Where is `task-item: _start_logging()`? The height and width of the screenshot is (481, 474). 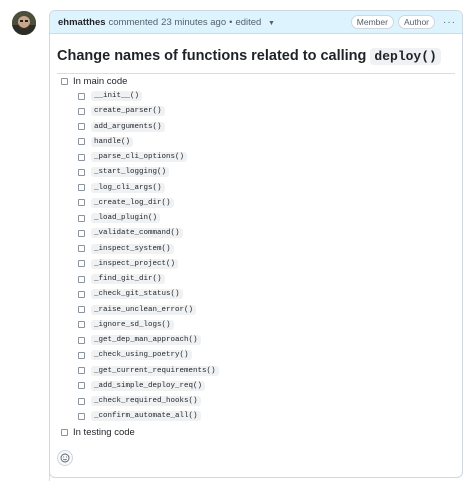 task-item: _start_logging() is located at coordinates (124, 172).